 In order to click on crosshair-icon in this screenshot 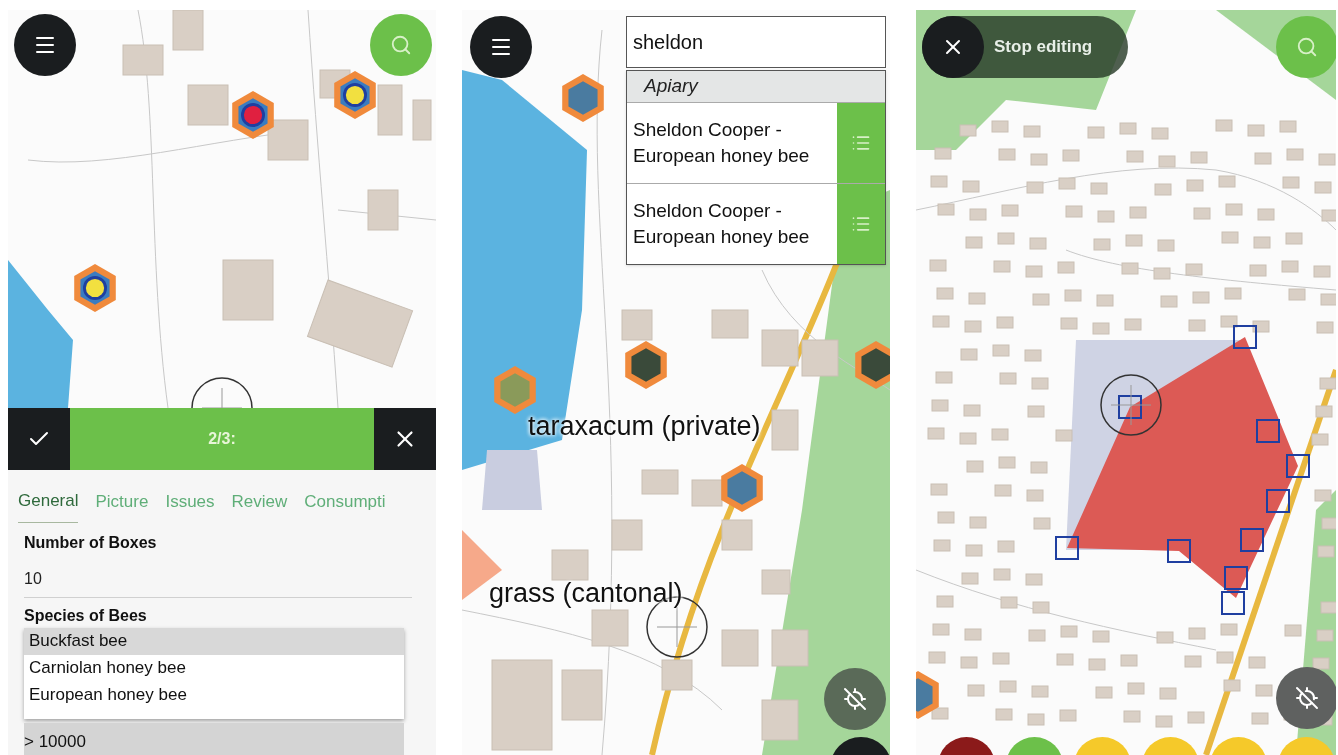, I will do `click(222, 392)`.